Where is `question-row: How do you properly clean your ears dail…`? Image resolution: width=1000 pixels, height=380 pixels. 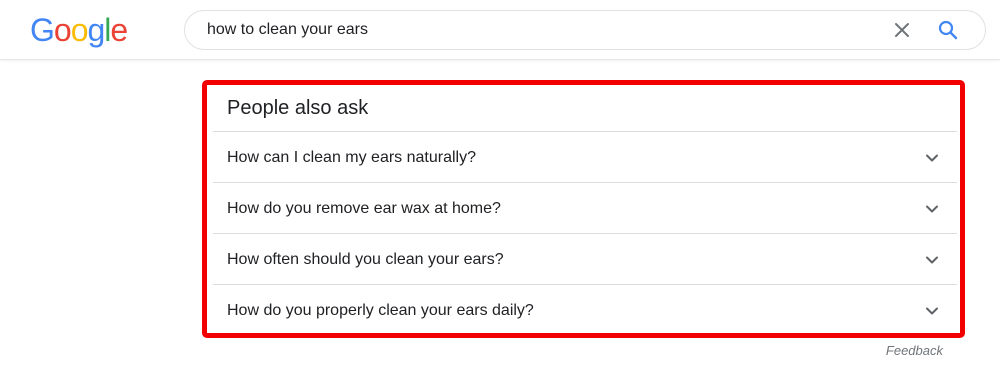
question-row: How do you properly clean your ears dail… is located at coordinates (585, 310).